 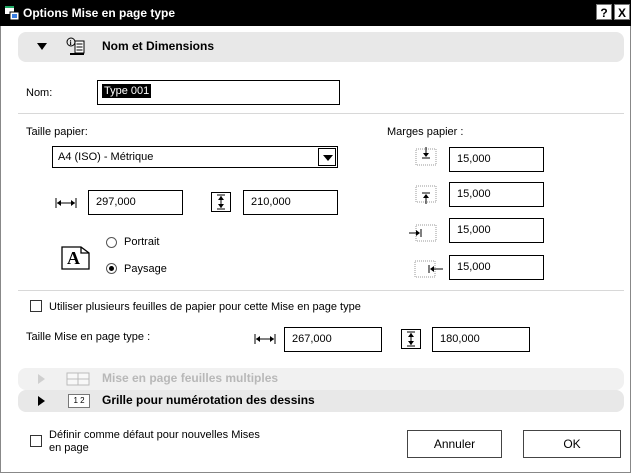 I want to click on paper-width-input: 297,000, so click(x=135, y=202).